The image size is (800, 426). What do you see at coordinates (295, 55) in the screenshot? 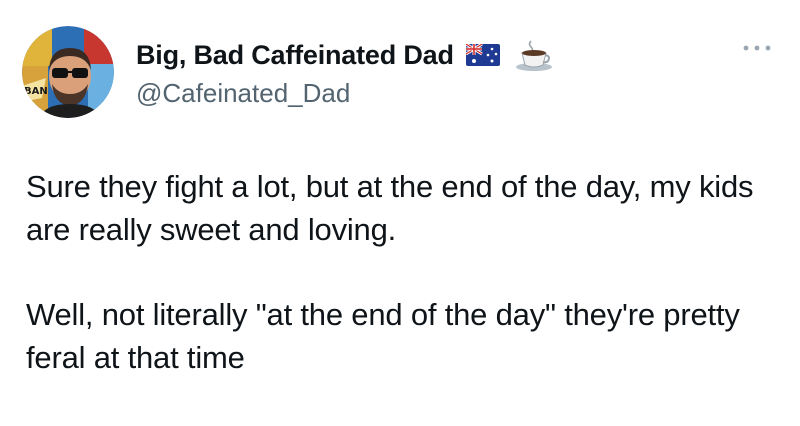
I see `author-display-name: Big, Bad Caffeinated Dad` at bounding box center [295, 55].